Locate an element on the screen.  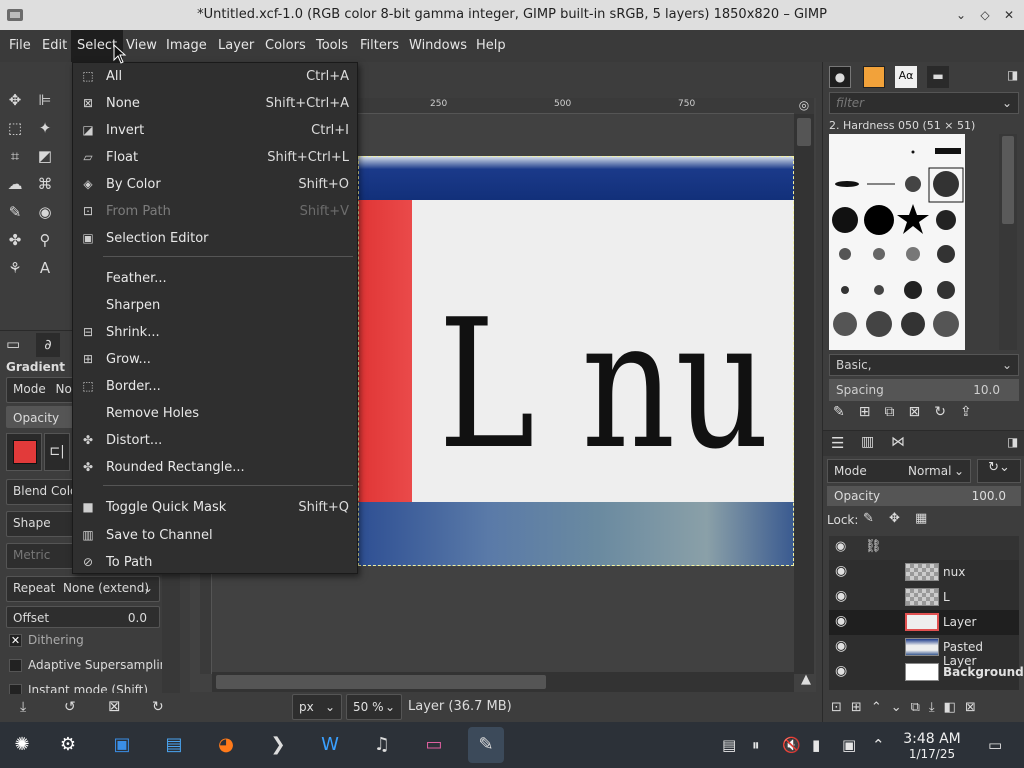
menu-image: Image is located at coordinates (186, 45).